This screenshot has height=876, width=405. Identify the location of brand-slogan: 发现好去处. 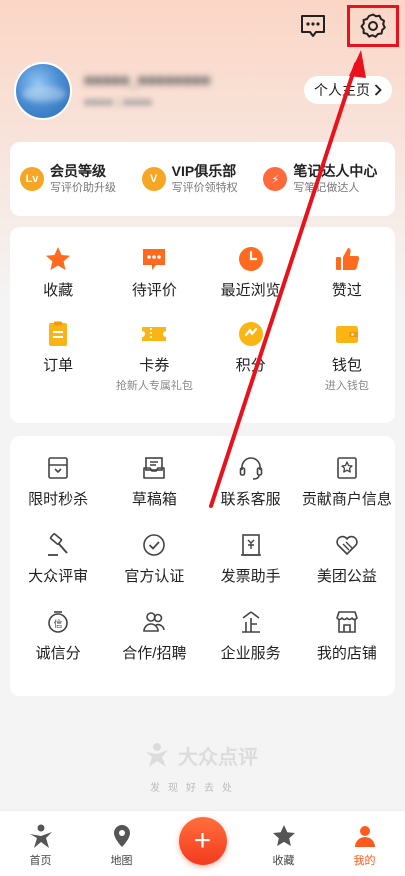
(195, 788).